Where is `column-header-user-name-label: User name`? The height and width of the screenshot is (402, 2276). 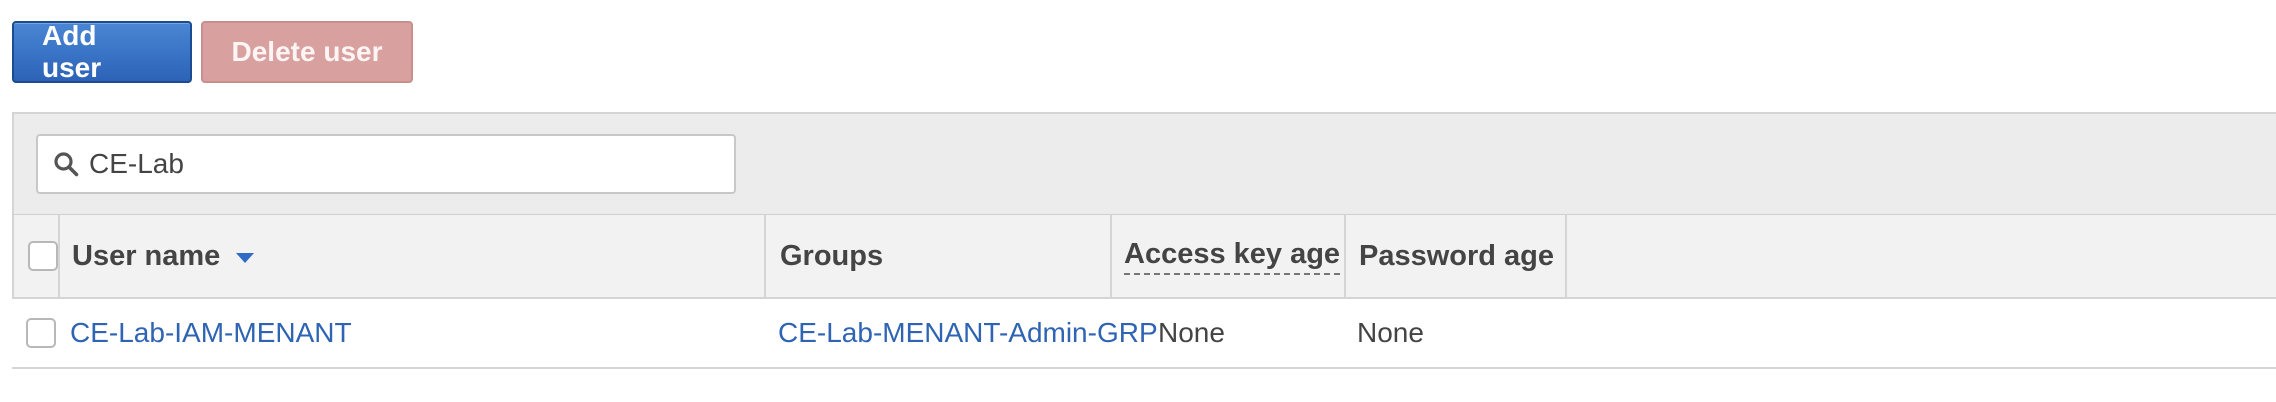
column-header-user-name-label: User name is located at coordinates (146, 255).